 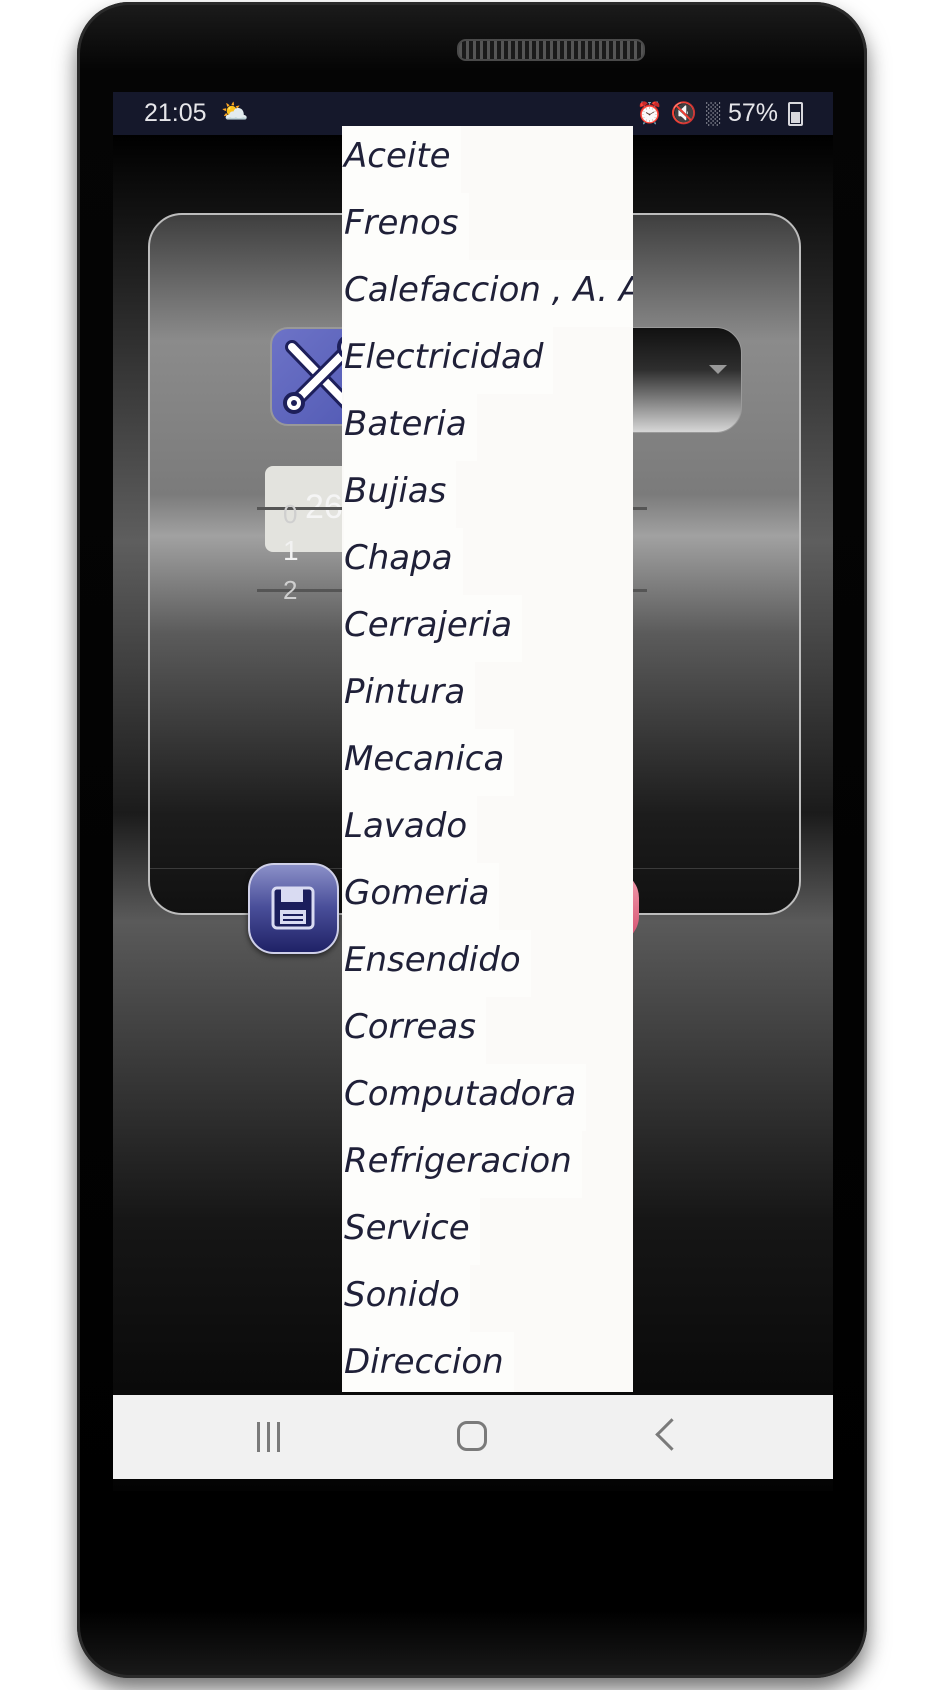 What do you see at coordinates (718, 369) in the screenshot?
I see `chevron-down-icon` at bounding box center [718, 369].